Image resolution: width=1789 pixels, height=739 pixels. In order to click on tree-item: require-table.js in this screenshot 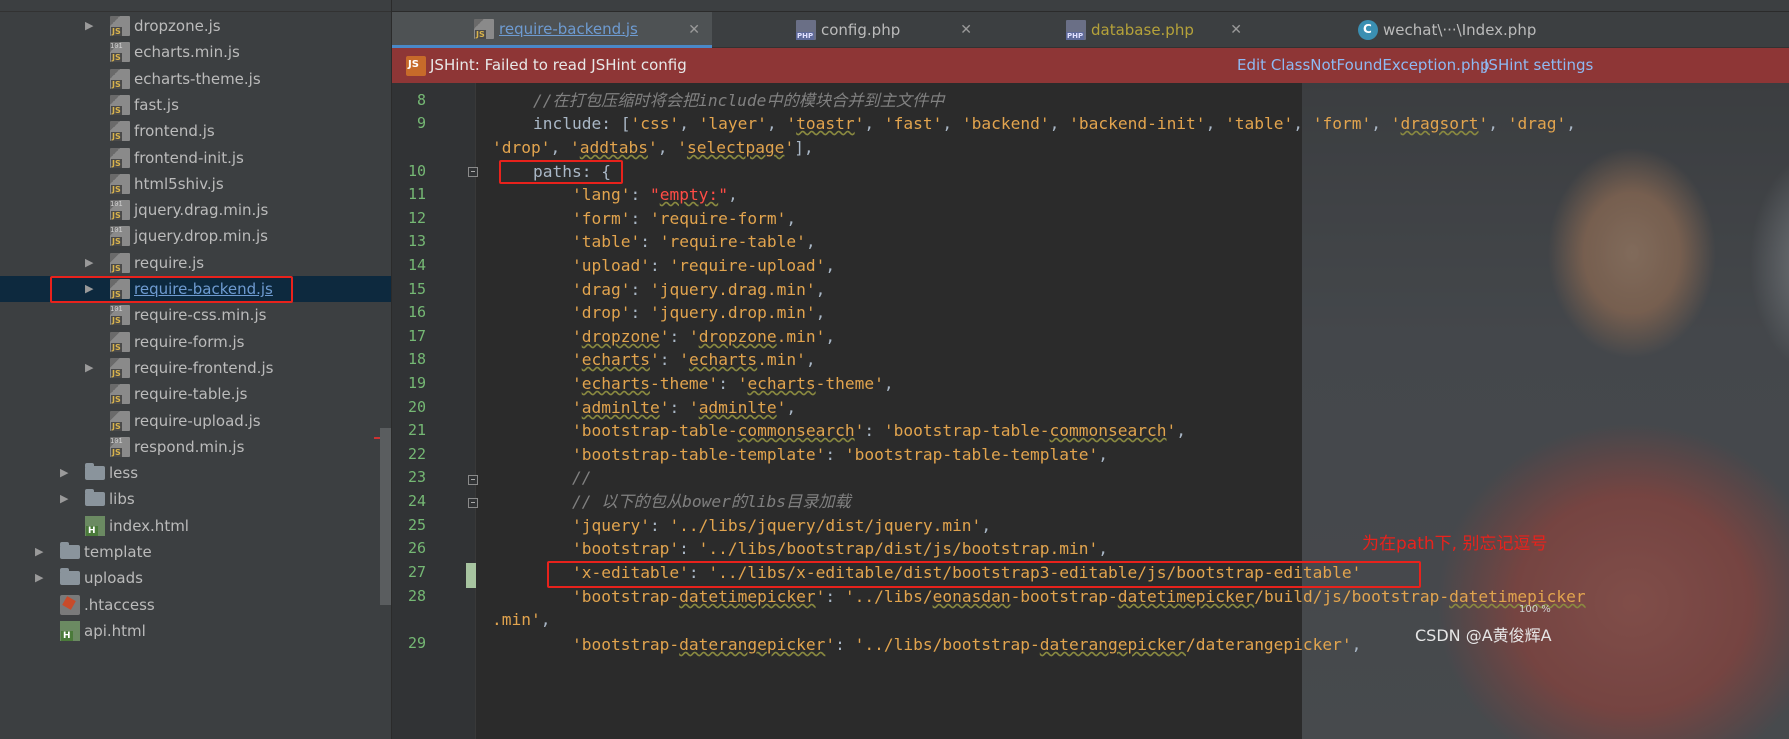, I will do `click(195, 394)`.